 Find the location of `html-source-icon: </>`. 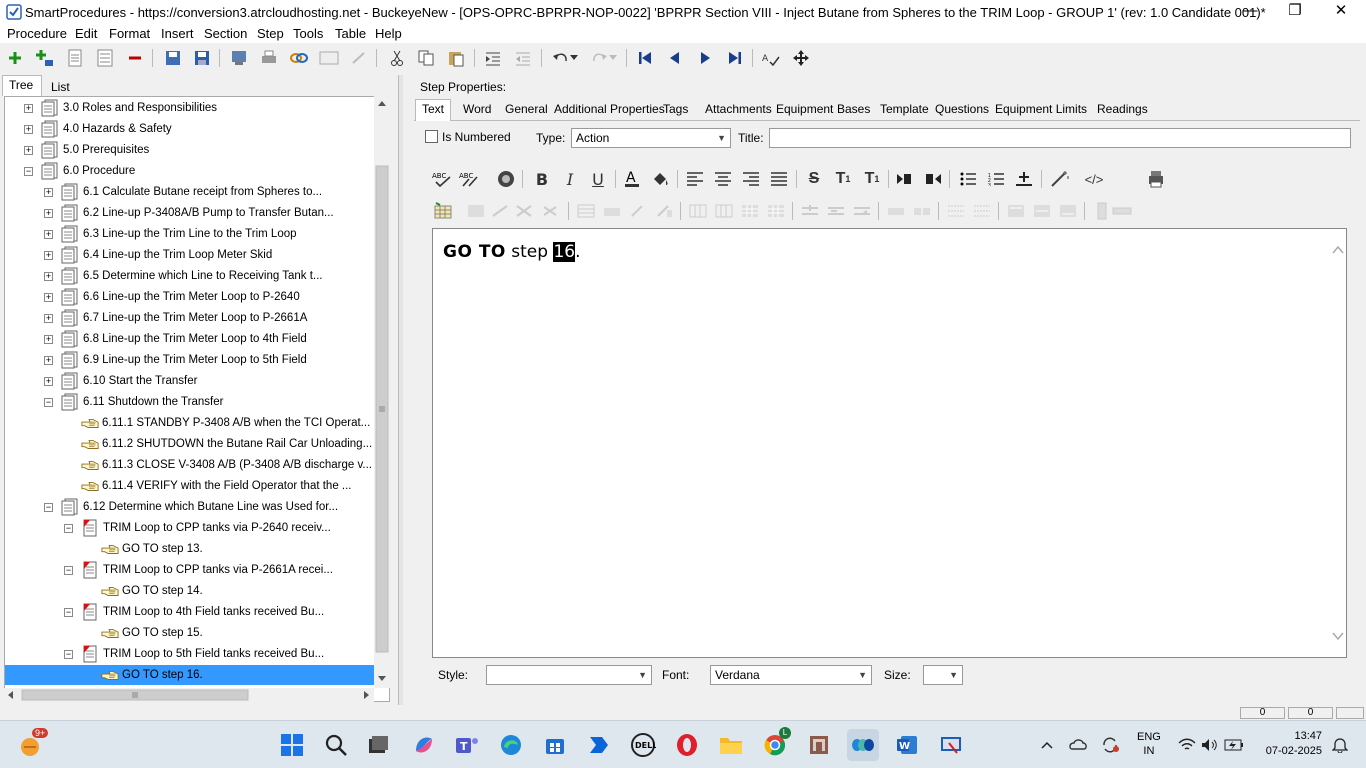

html-source-icon: </> is located at coordinates (1094, 179).